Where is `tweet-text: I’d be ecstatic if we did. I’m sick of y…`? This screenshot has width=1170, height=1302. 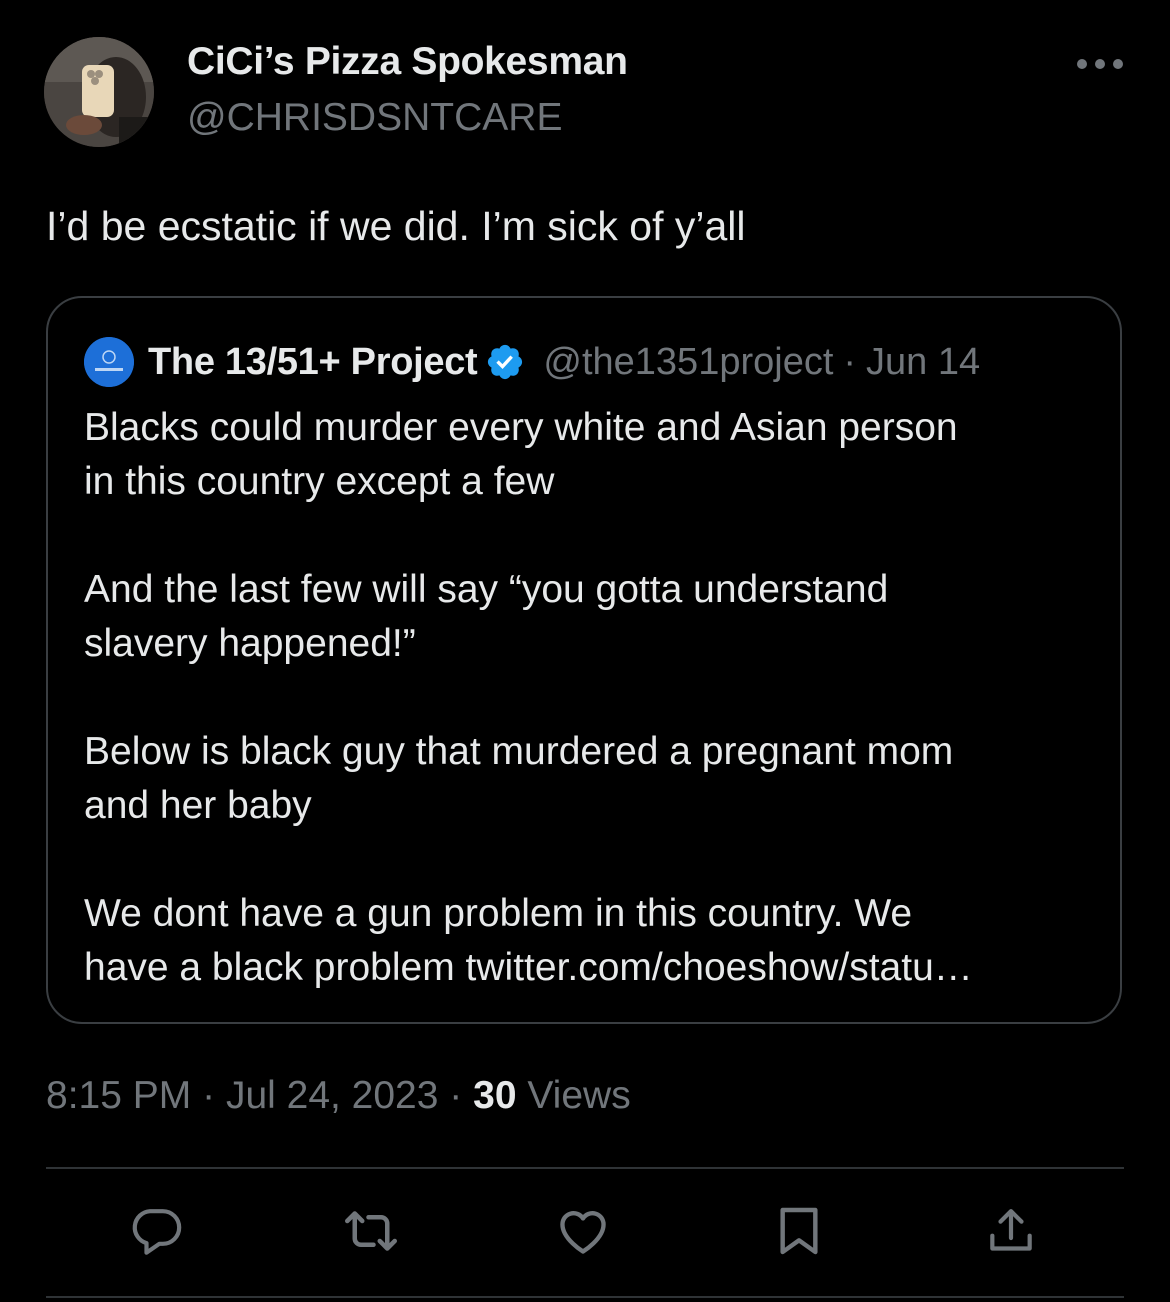 tweet-text: I’d be ecstatic if we did. I’m sick of y… is located at coordinates (396, 226).